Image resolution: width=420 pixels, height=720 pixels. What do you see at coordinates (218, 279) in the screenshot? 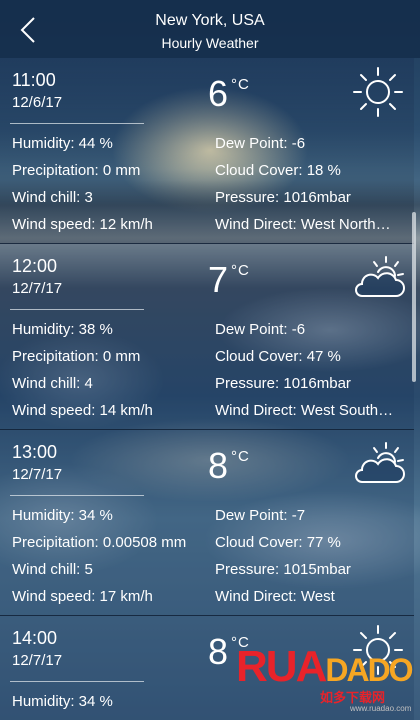
I see `temperature: 7` at bounding box center [218, 279].